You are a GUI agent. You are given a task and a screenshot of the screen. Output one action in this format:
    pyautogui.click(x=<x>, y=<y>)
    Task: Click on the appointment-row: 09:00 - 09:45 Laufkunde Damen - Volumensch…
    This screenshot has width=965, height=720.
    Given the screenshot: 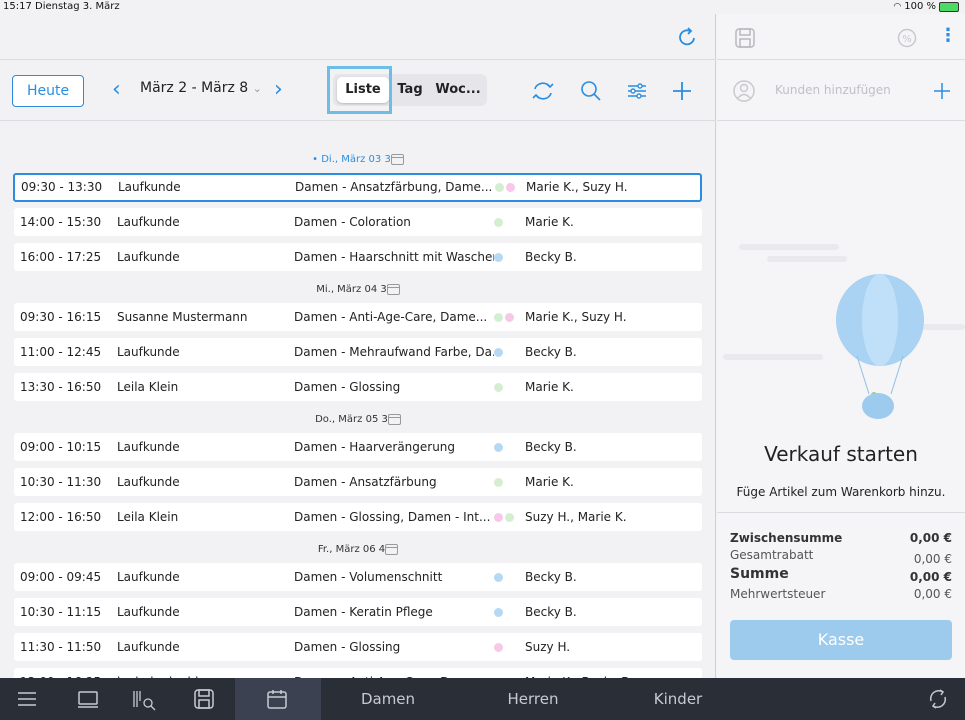 What is the action you would take?
    pyautogui.click(x=358, y=577)
    